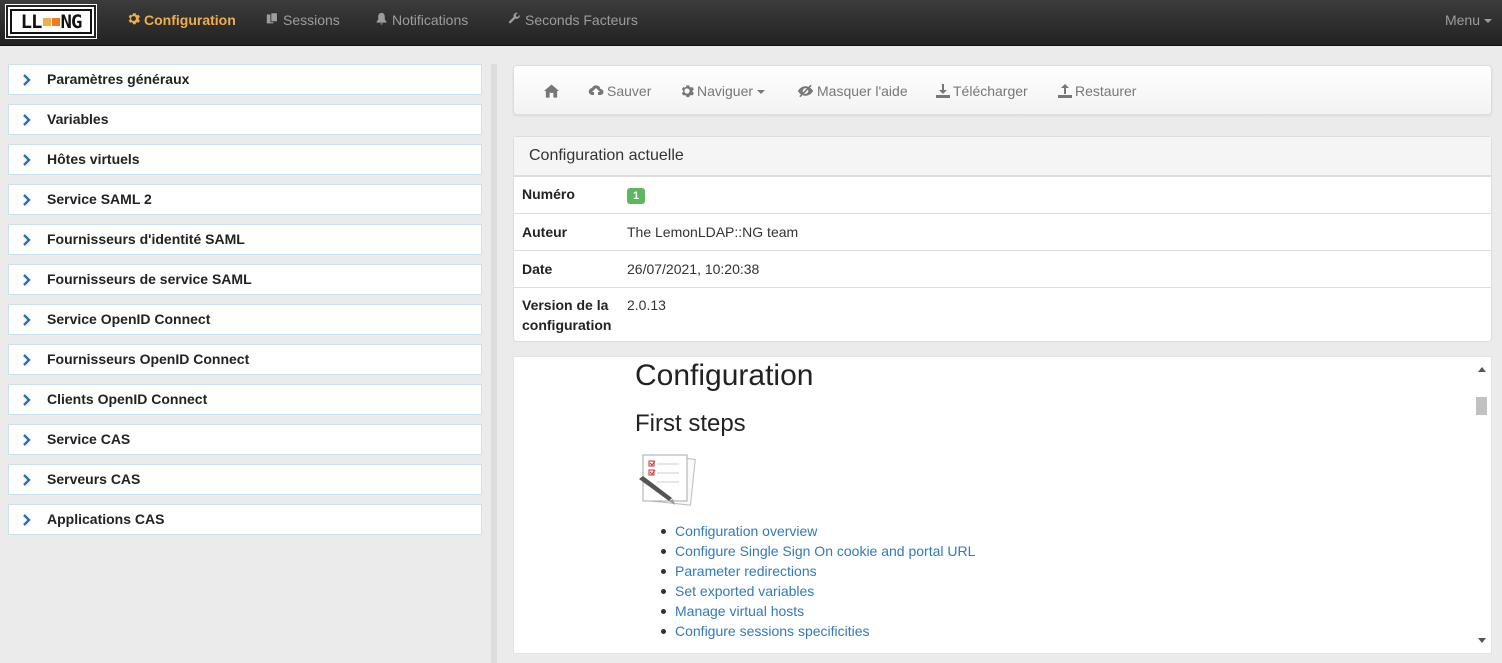 The image size is (1502, 663). What do you see at coordinates (746, 571) in the screenshot?
I see `help-link-redirections: Parameter redirections` at bounding box center [746, 571].